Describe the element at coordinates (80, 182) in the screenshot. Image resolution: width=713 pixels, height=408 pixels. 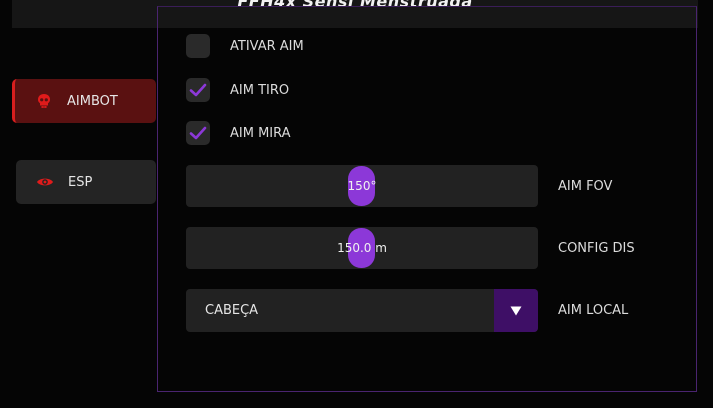
I see `sidebar-item-label: ESP` at that location.